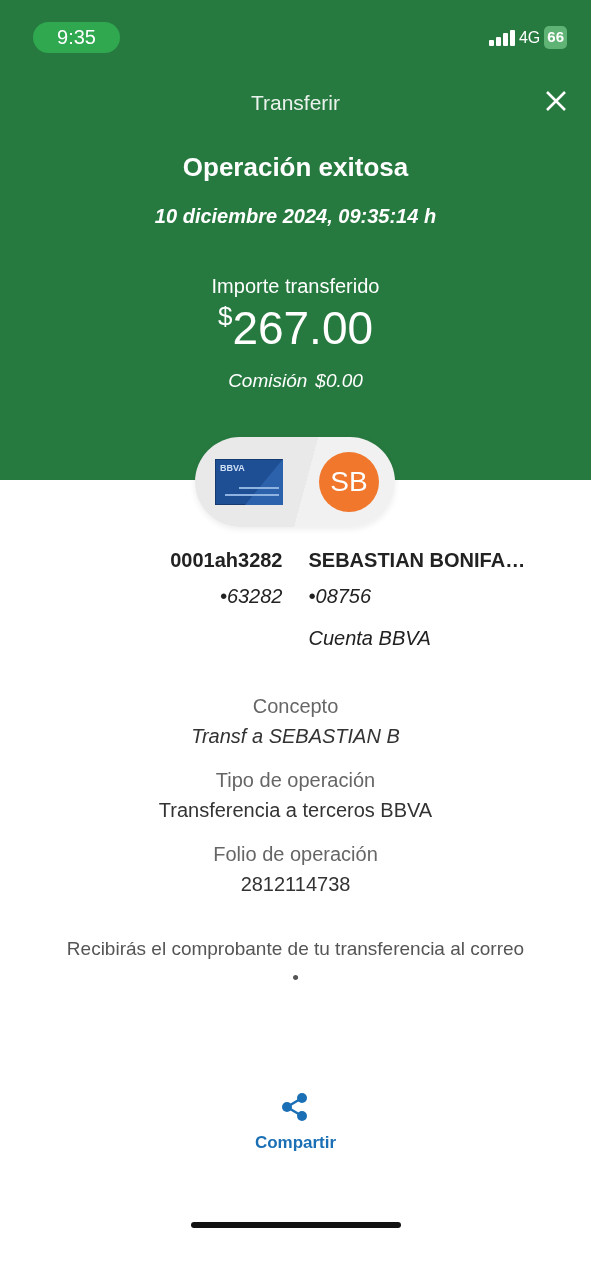 This screenshot has width=591, height=1280. Describe the element at coordinates (76, 37) in the screenshot. I see `status-time: 9:35` at that location.